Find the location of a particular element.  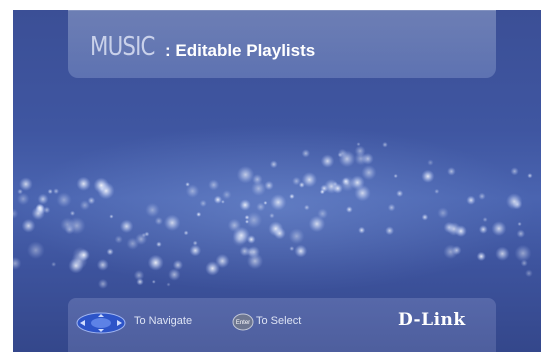

enter-button-icon: Enter is located at coordinates (243, 322).